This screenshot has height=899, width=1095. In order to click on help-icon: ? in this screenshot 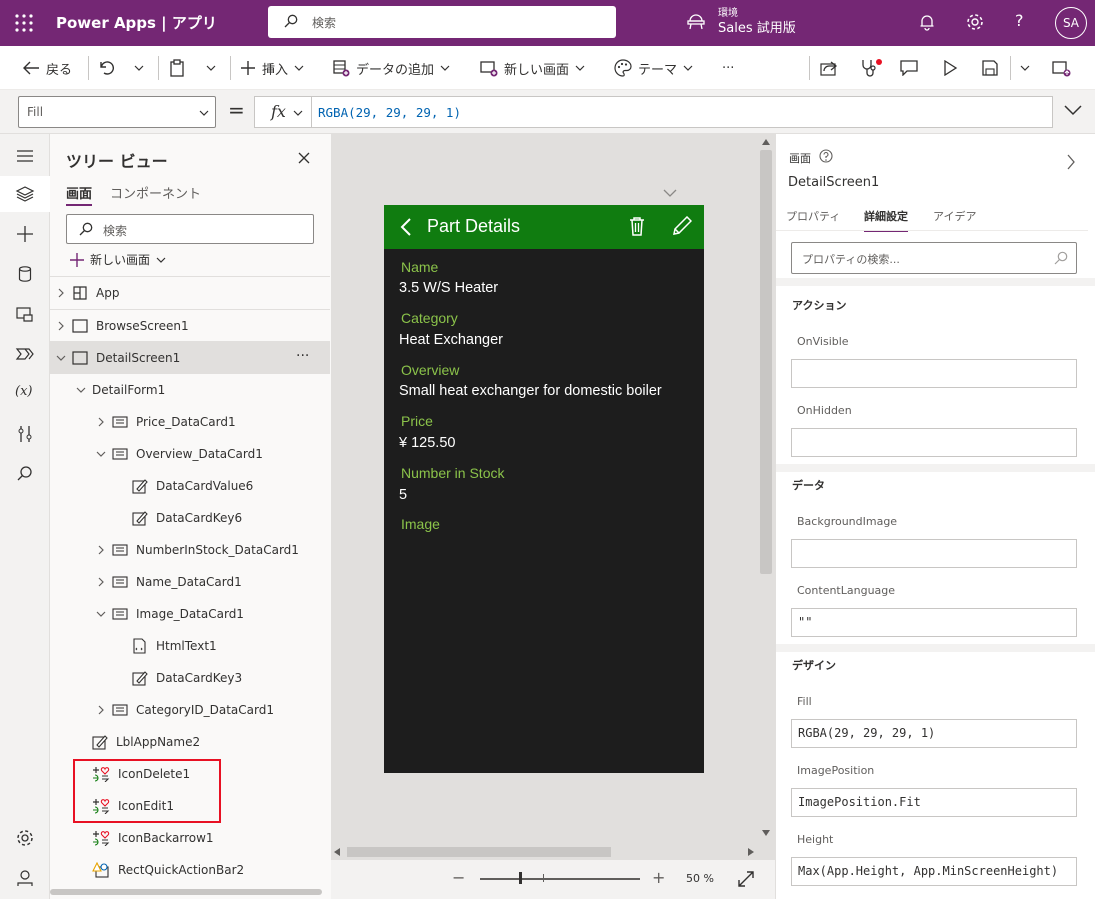, I will do `click(1019, 20)`.